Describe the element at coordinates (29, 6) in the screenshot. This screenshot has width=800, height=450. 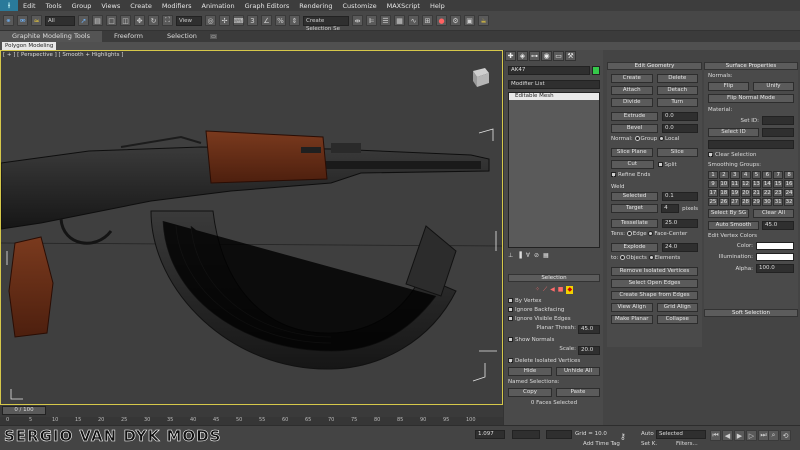
I see `menu-edit: Edit` at that location.